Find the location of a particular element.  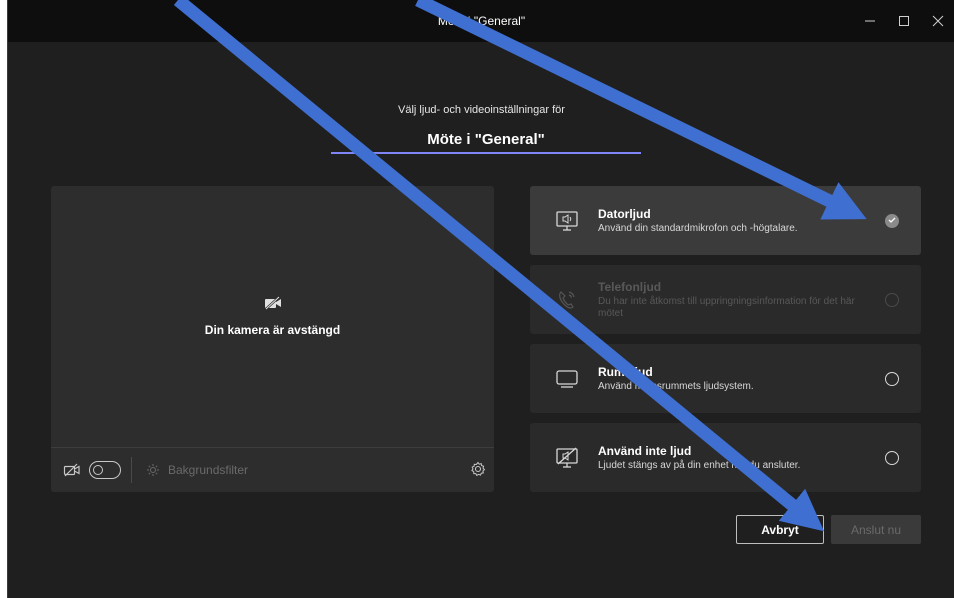

maximize-icon is located at coordinates (904, 21).